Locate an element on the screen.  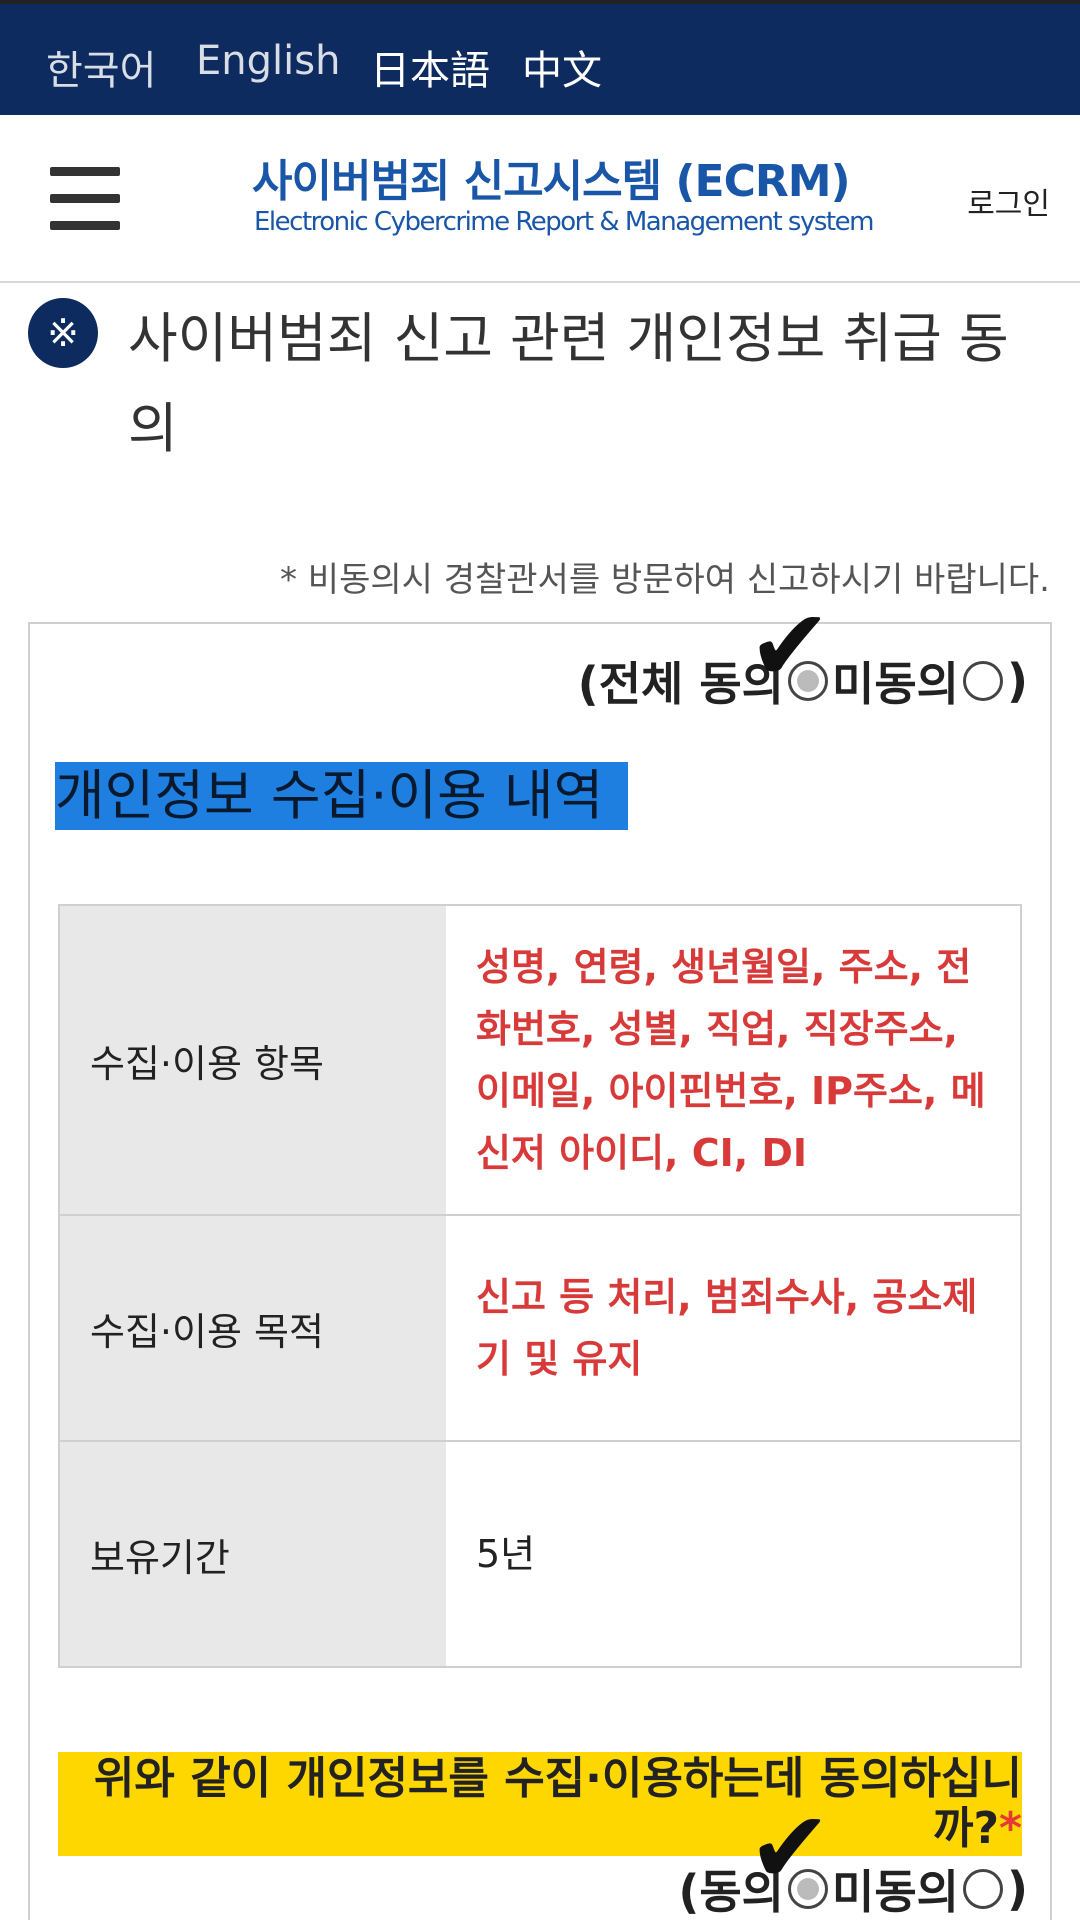
table-row-label: 수집·이용 항목 is located at coordinates (253, 1060).